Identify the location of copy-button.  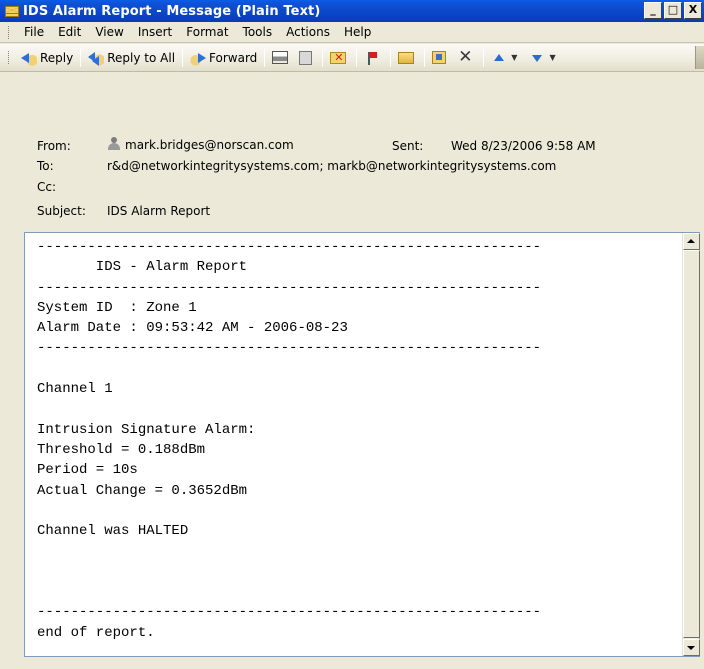
(307, 58).